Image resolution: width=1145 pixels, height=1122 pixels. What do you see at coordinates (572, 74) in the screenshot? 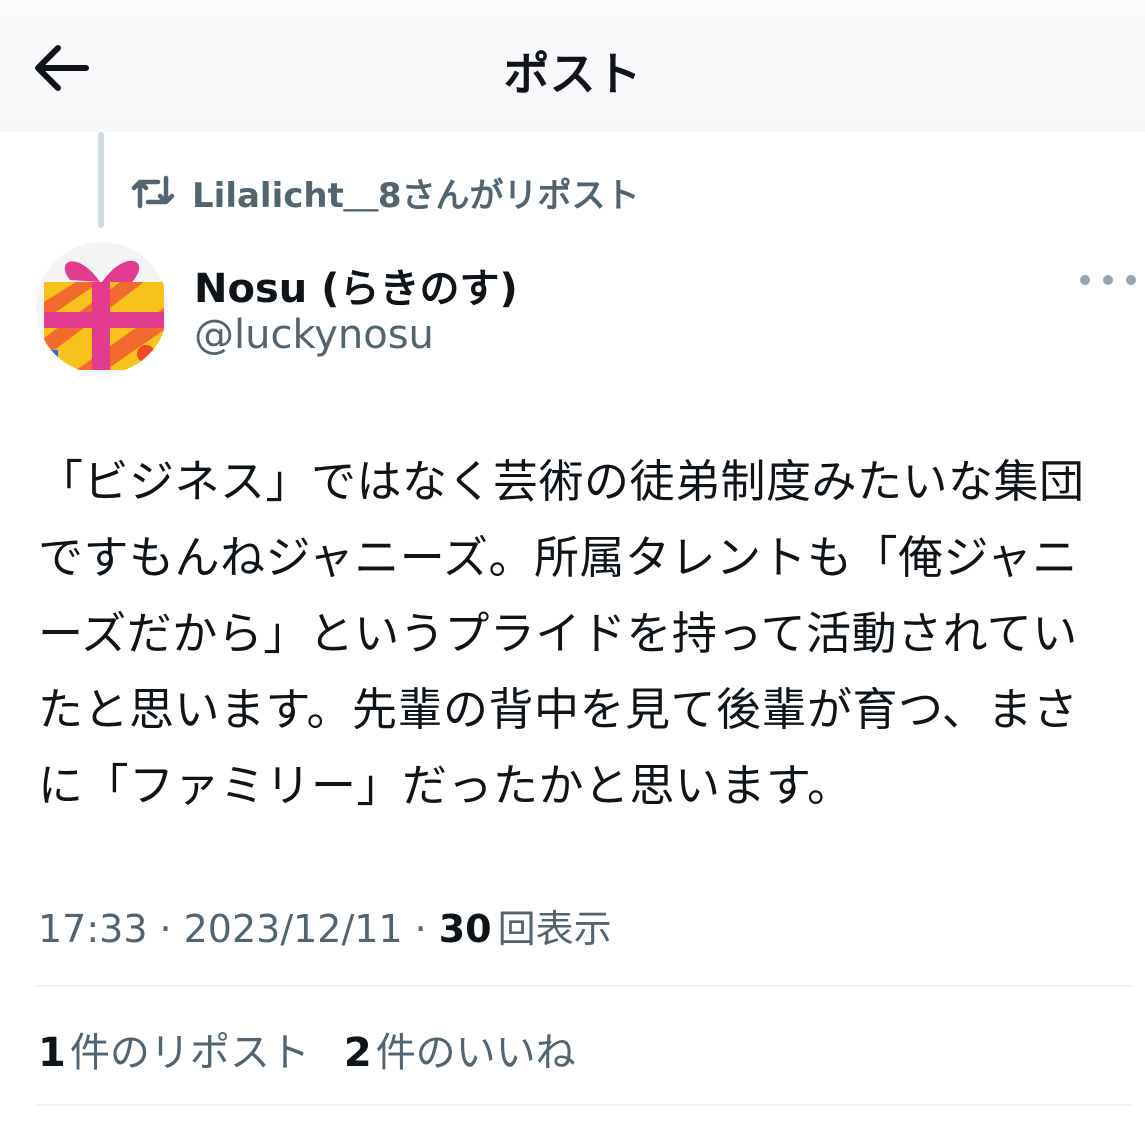
I see `page-title: ポスト` at bounding box center [572, 74].